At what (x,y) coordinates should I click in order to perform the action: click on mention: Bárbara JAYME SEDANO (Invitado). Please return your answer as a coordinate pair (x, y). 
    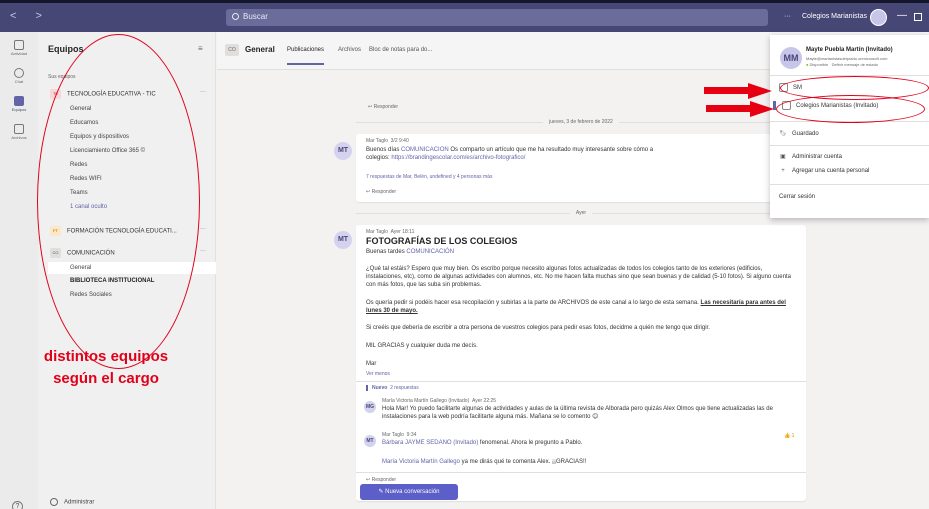
    Looking at the image, I should click on (430, 443).